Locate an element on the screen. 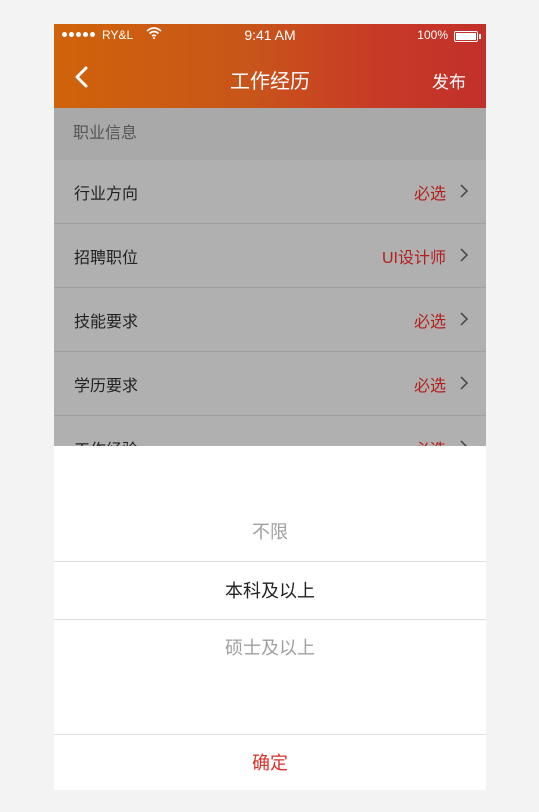  form-row-industry: 行业方向 必选 is located at coordinates (270, 192).